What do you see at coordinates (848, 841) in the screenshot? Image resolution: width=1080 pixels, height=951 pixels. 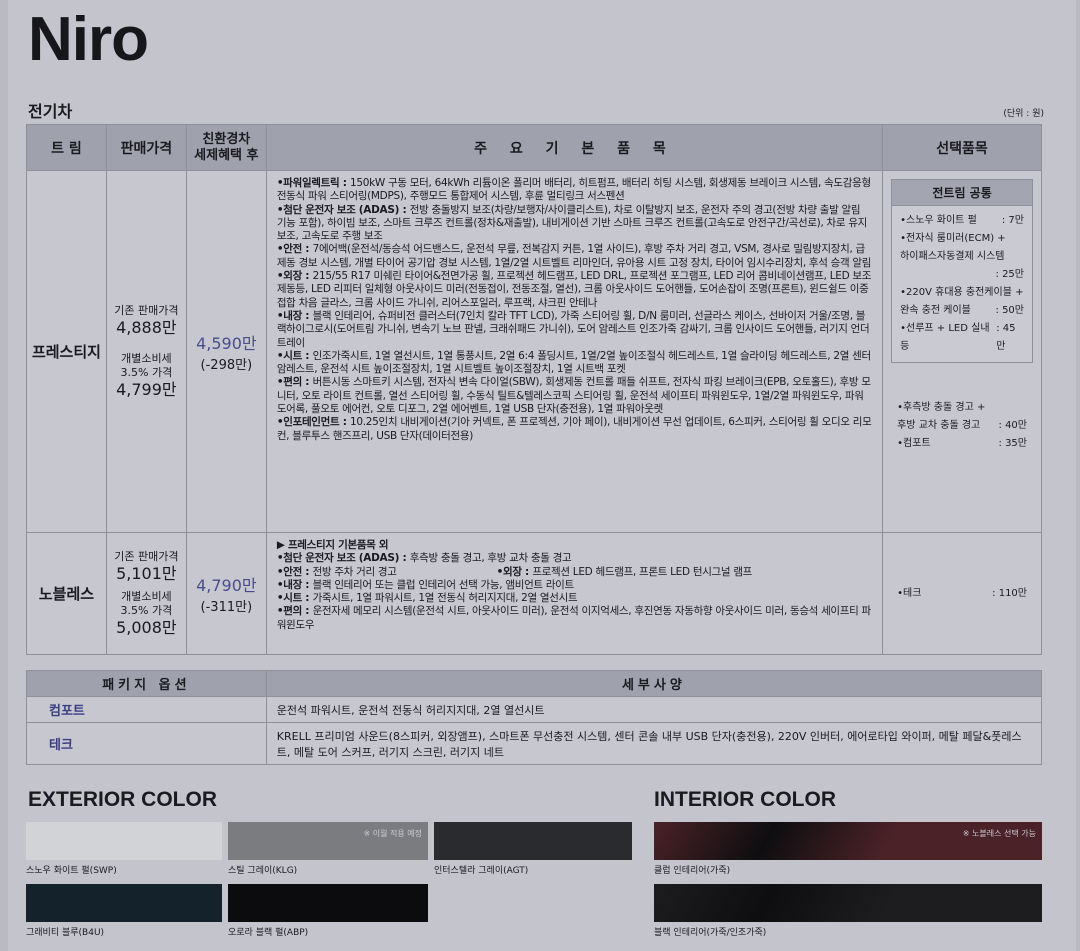 I see `swatch-box: ※ 노블레스 선택 가능` at bounding box center [848, 841].